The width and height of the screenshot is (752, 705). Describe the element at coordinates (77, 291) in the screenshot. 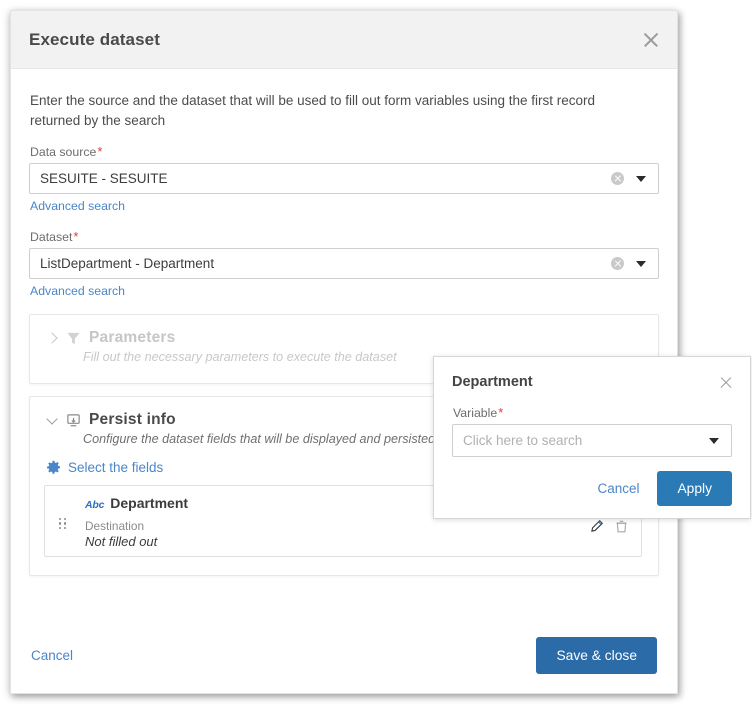

I see `dataset-advanced-search-link: Advanced search` at that location.